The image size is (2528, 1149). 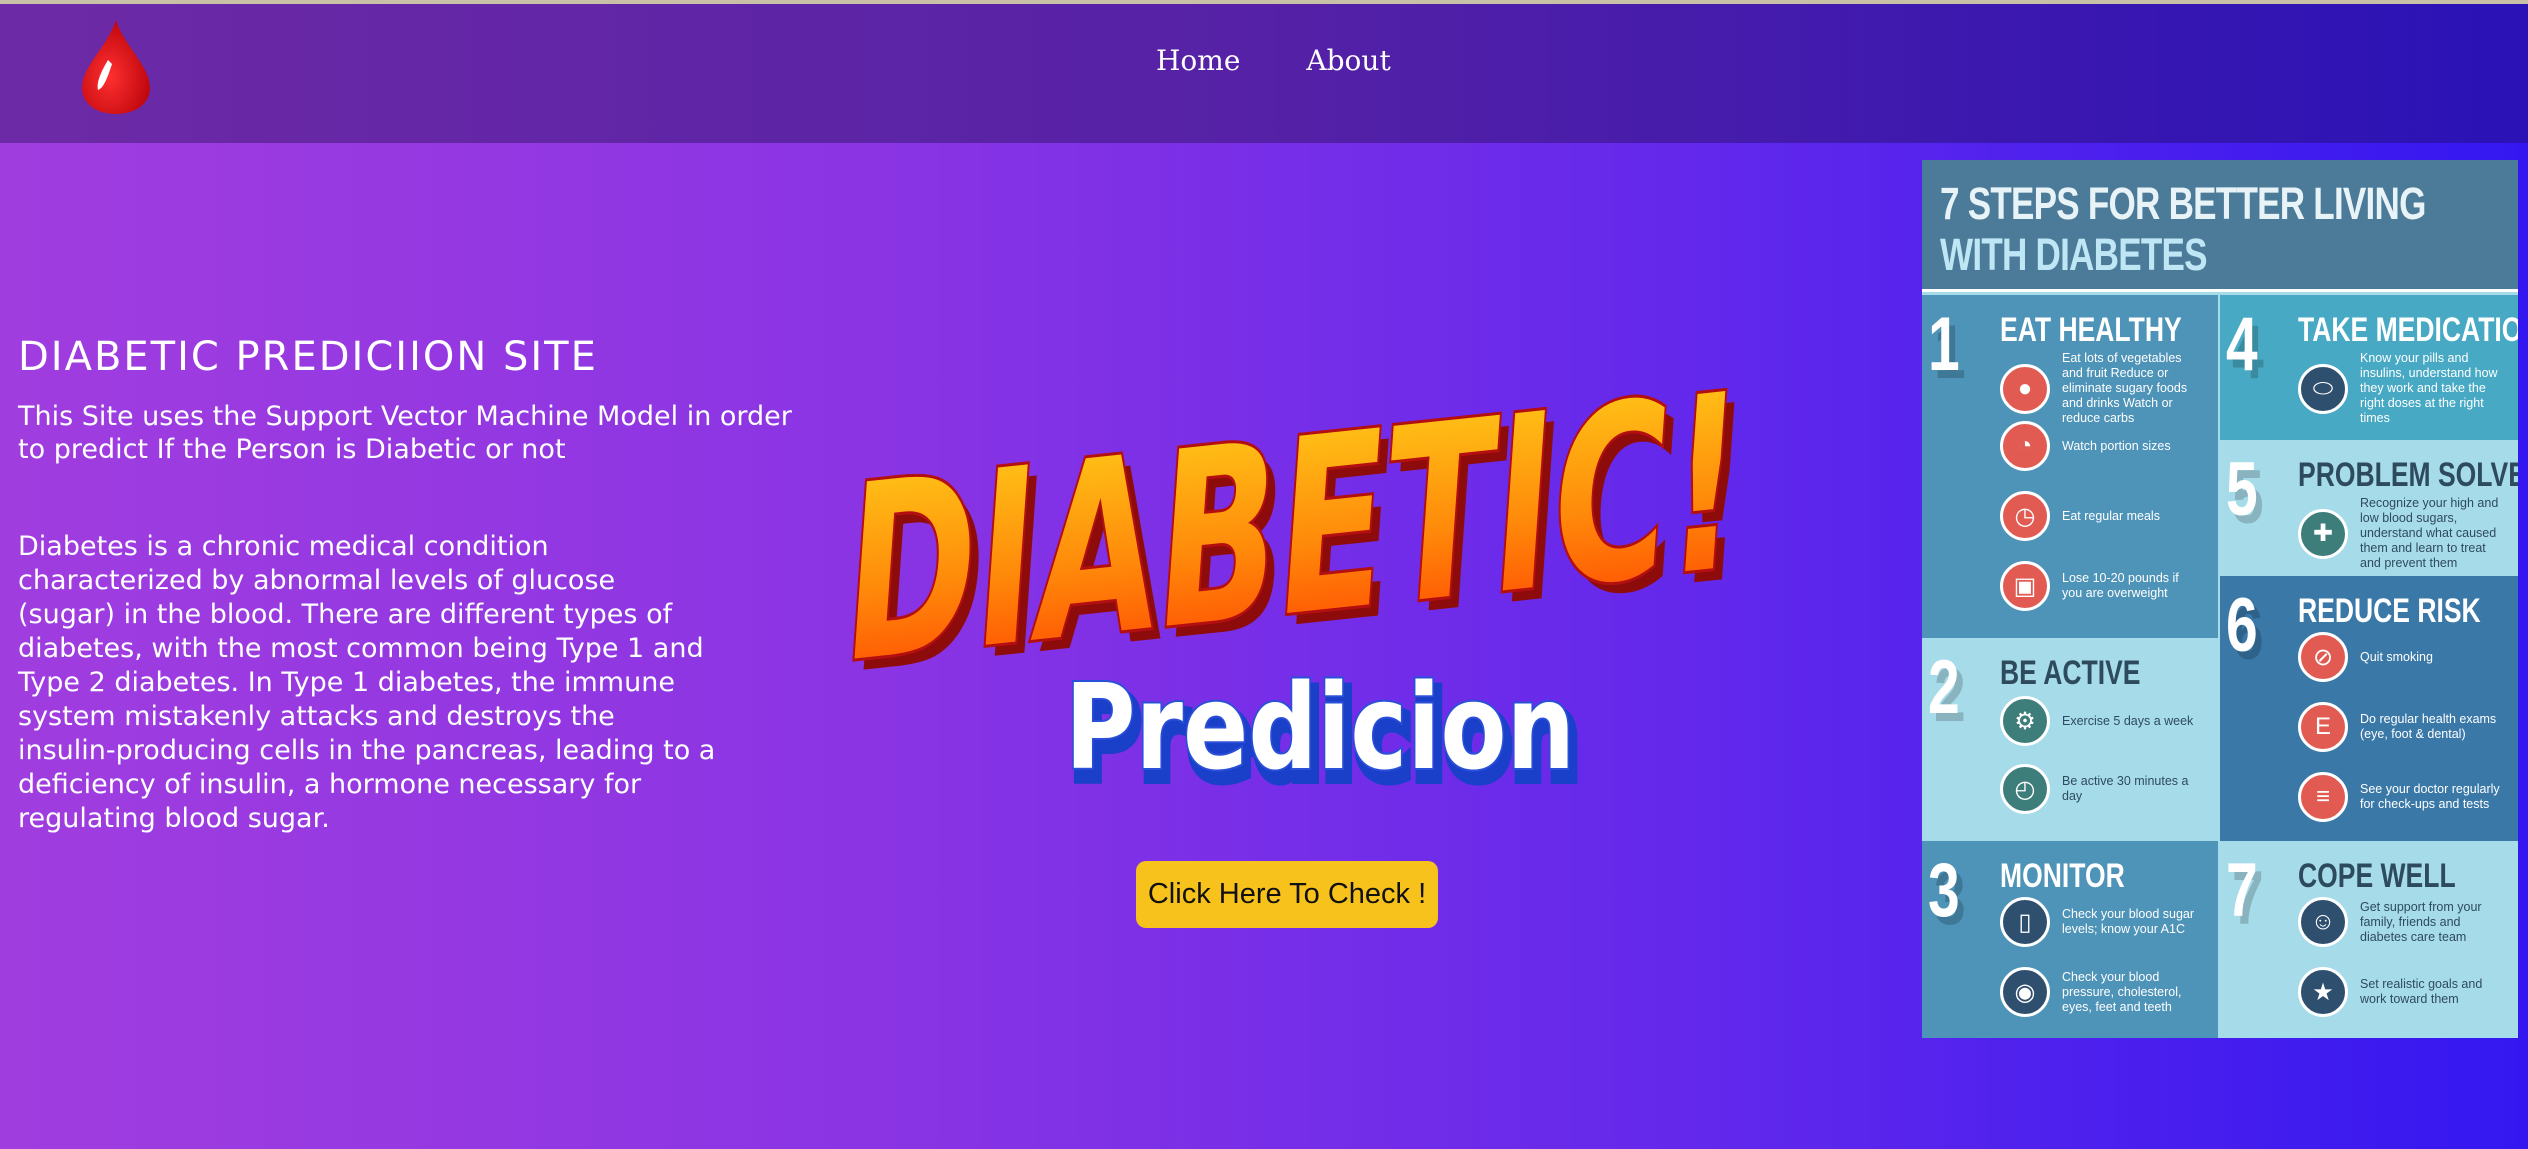 I want to click on infographic-title: 7 STEPS FOR BETTER LIVING WITH DIABETES, so click(x=2183, y=229).